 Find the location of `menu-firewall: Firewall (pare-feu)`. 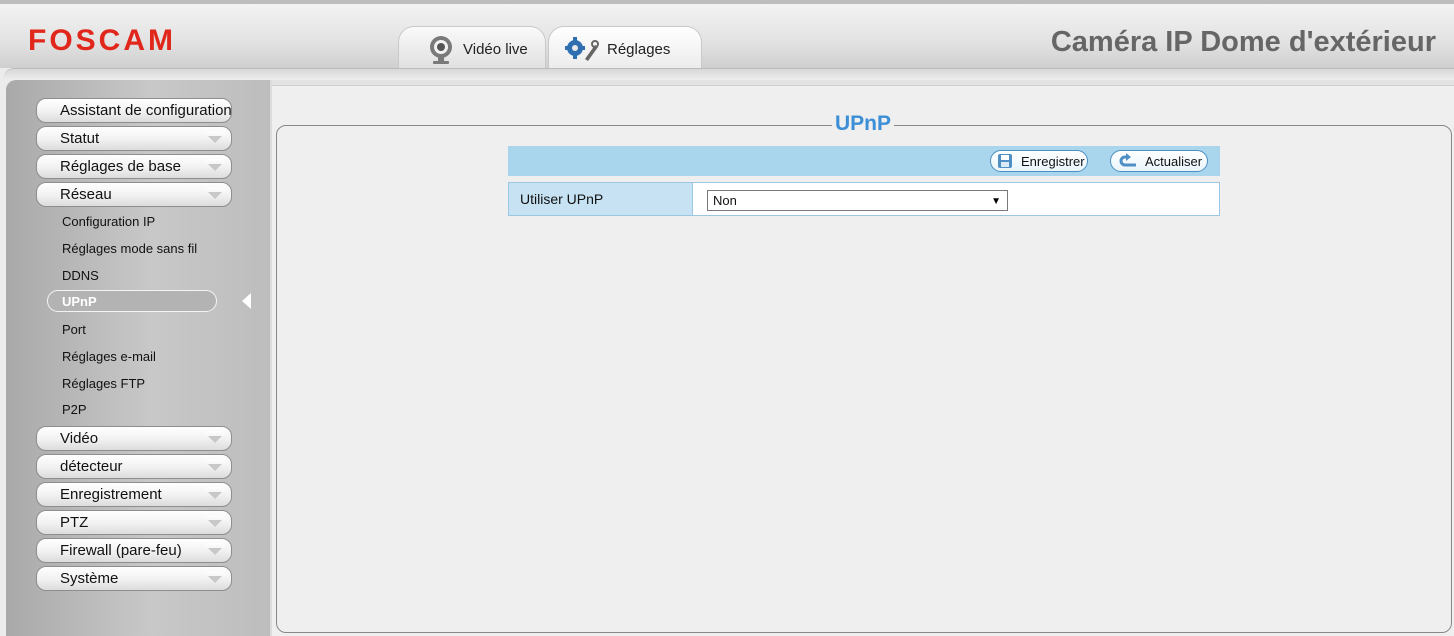

menu-firewall: Firewall (pare-feu) is located at coordinates (134, 550).